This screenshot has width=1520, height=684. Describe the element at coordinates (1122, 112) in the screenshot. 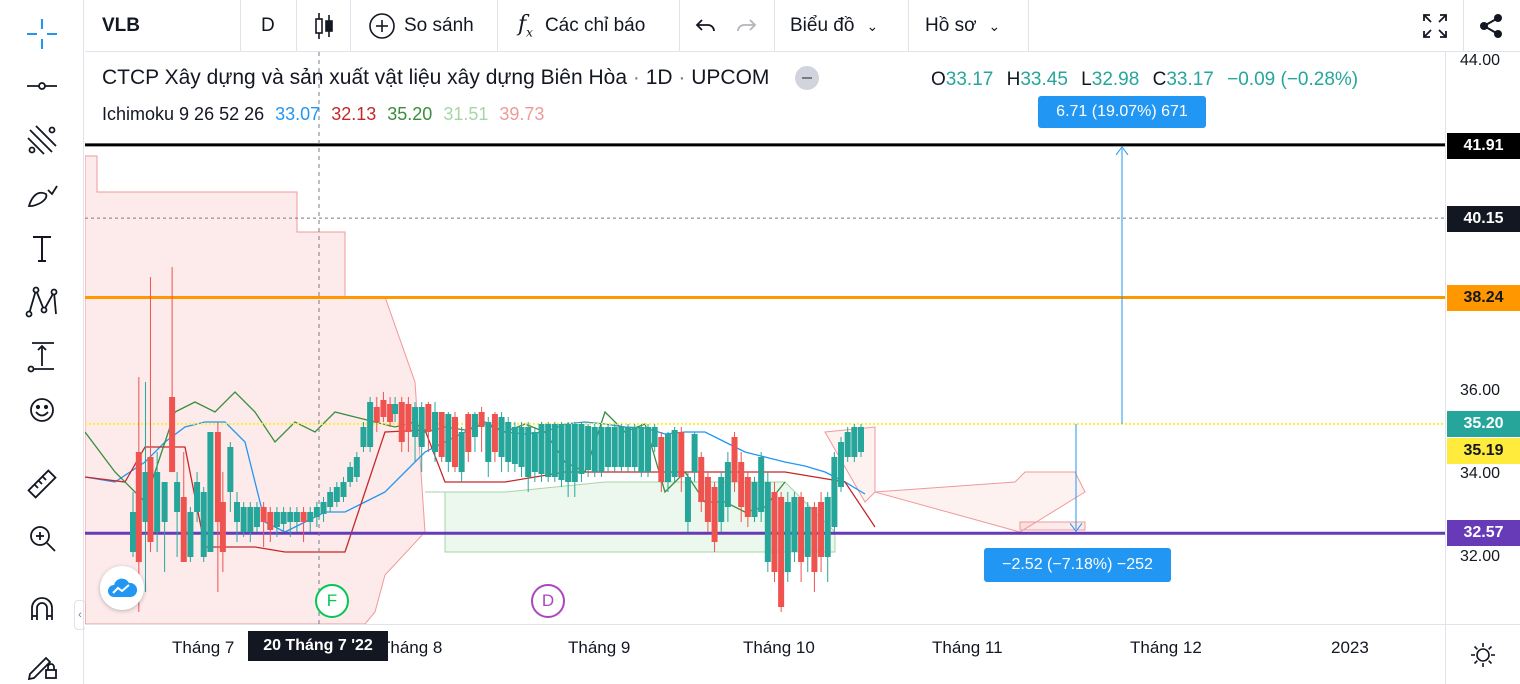

I see `measure-up-label: 6.71 (19.07%) 671` at that location.